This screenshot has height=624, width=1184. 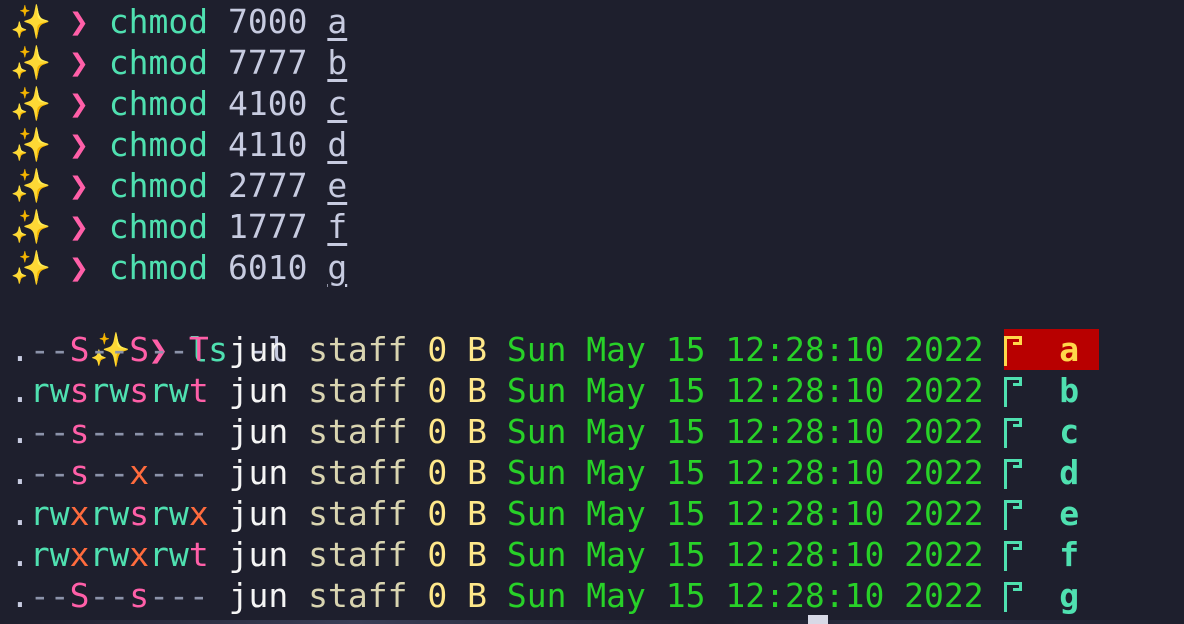 I want to click on command-target: b, so click(x=337, y=62).